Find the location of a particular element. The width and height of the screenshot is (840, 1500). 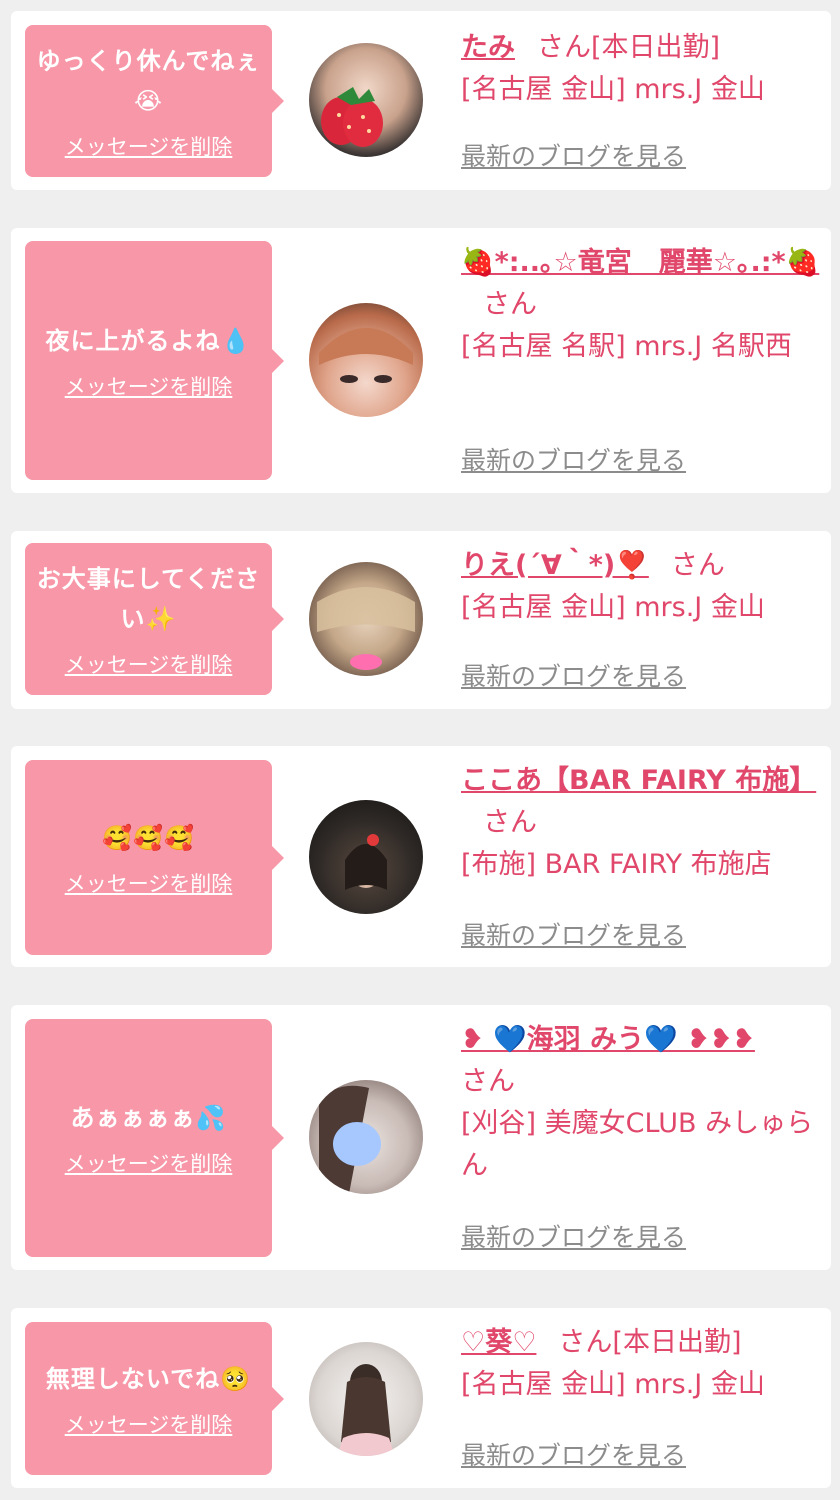

cast-name-link: りえ(´∀｀*)❣️ is located at coordinates (555, 565).